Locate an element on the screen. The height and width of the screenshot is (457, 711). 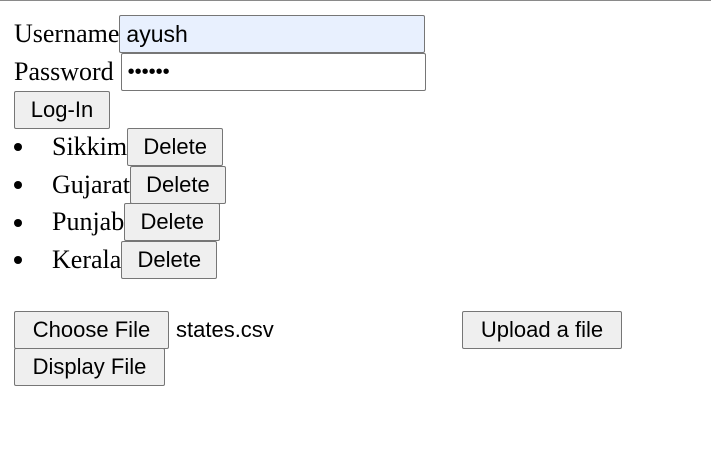
selected-file-name: states.csv is located at coordinates (225, 329).